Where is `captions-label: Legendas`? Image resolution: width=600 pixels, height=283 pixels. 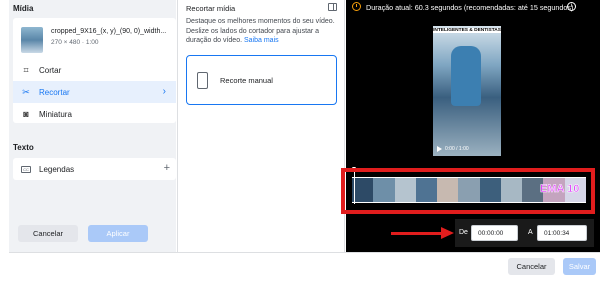
captions-label: Legendas is located at coordinates (57, 169).